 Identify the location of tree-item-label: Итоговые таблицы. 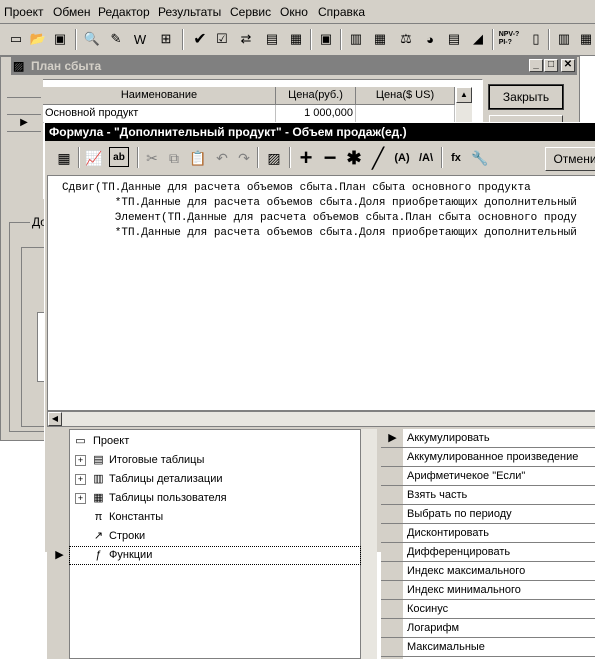
(157, 460).